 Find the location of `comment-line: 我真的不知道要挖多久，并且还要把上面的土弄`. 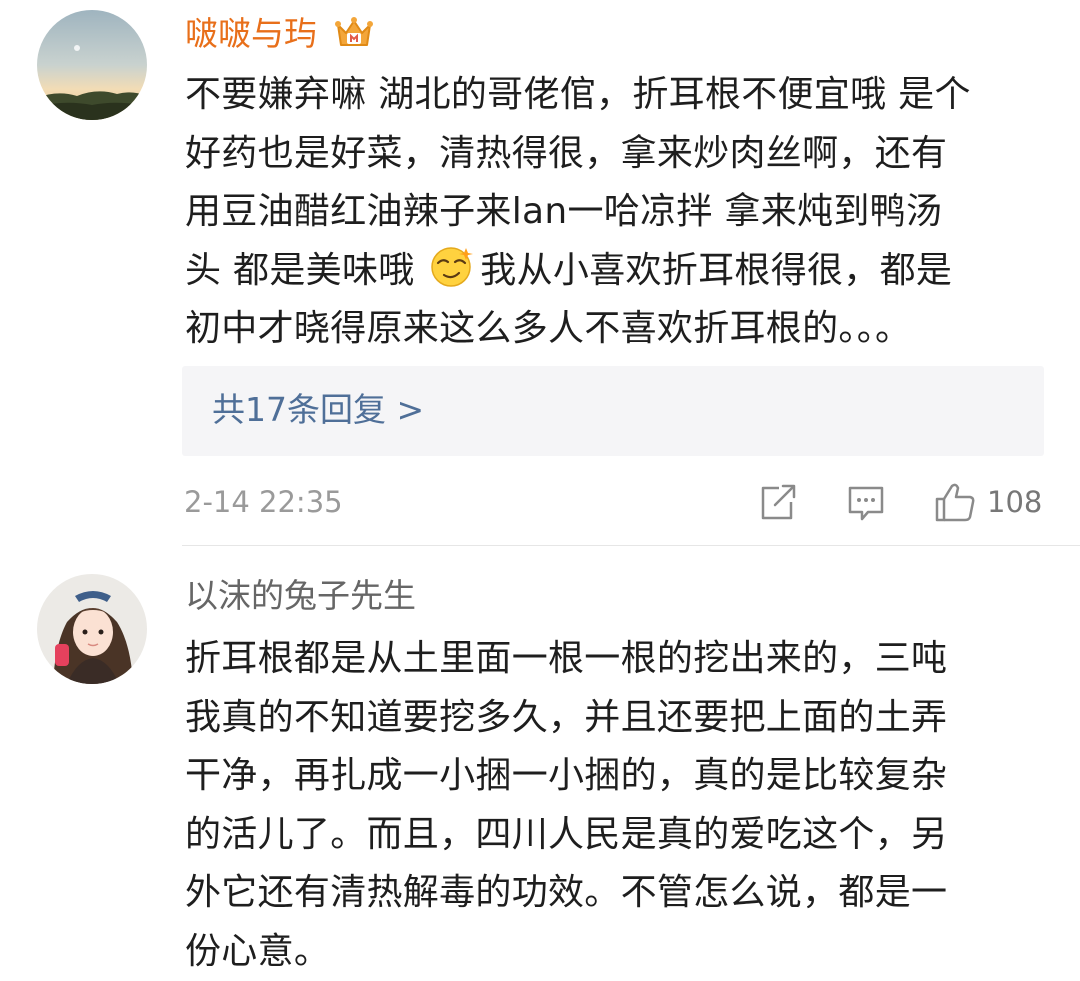

comment-line: 我真的不知道要挖多久，并且还要把上面的土弄 is located at coordinates (620, 718).